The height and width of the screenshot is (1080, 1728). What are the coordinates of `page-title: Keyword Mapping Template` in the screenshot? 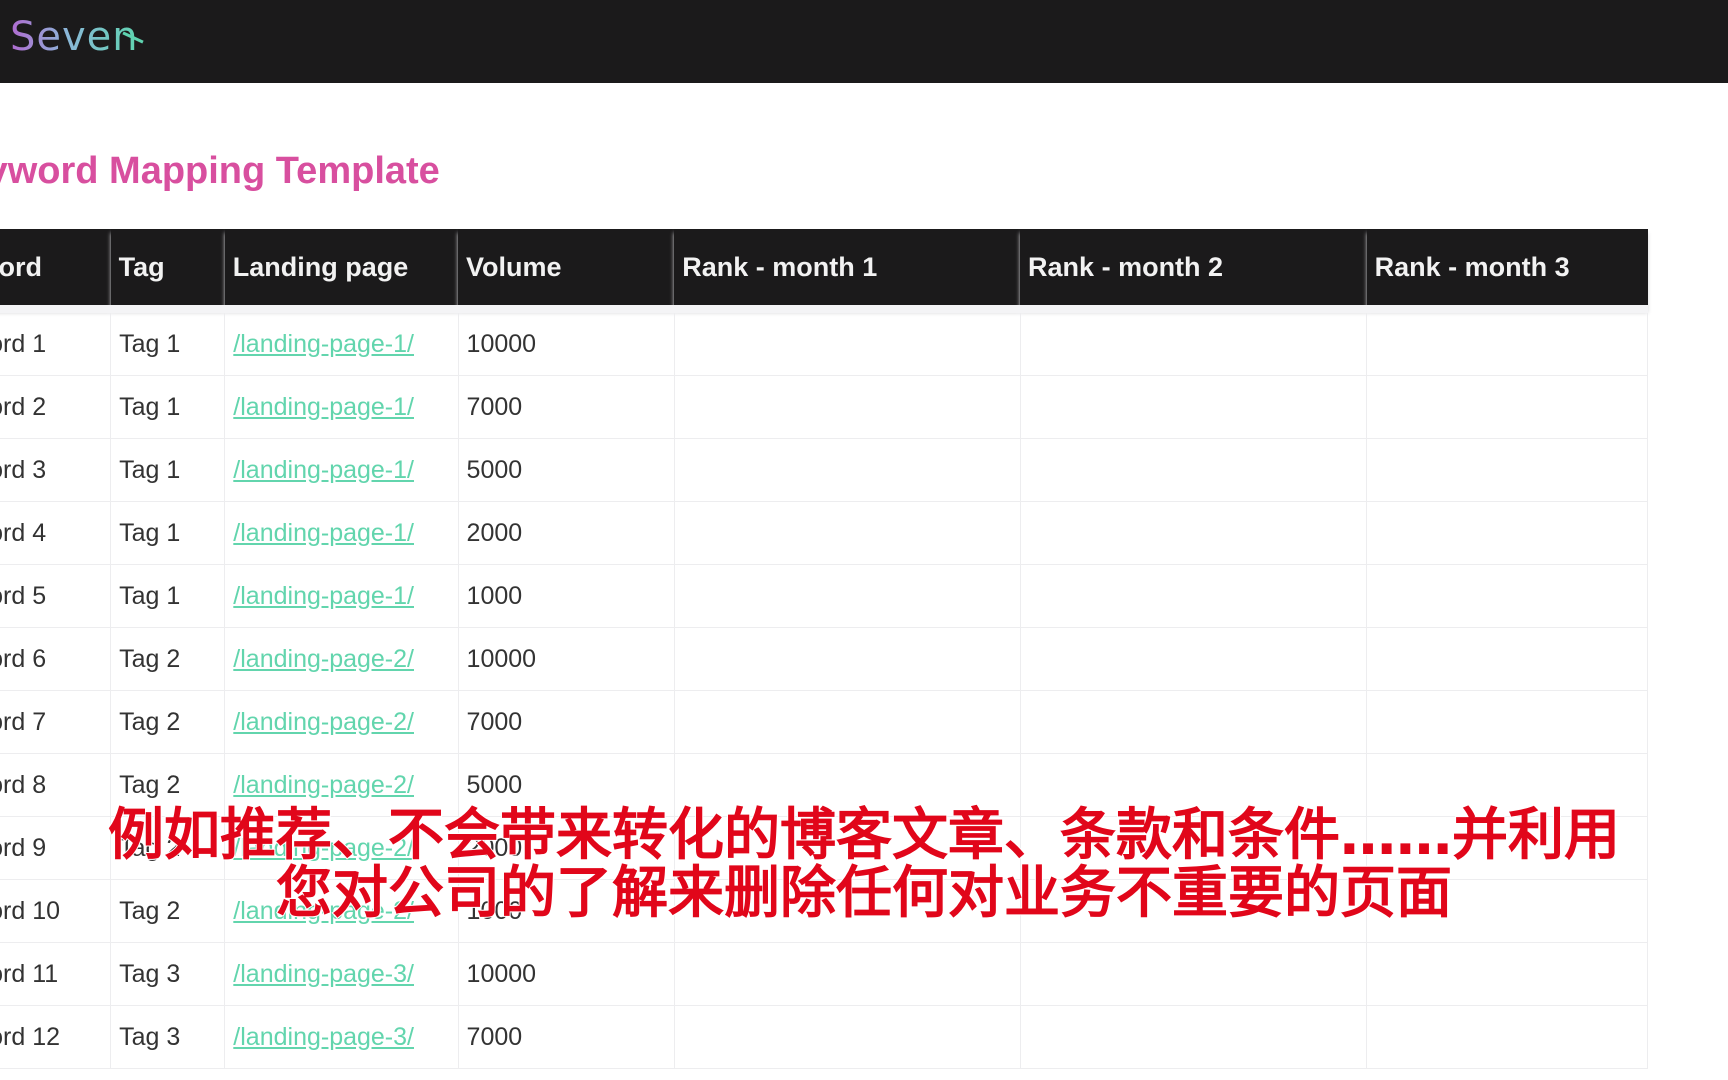 It's located at (220, 171).